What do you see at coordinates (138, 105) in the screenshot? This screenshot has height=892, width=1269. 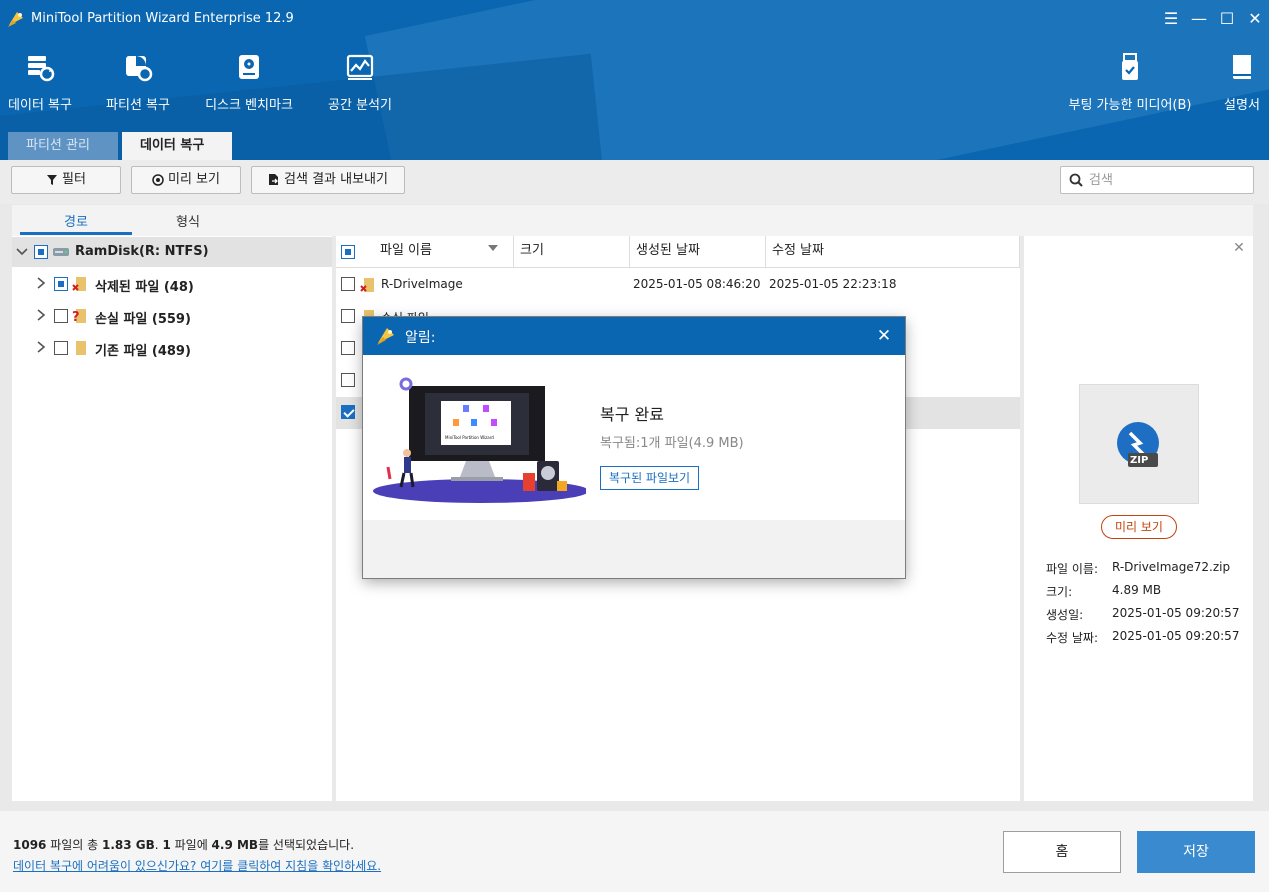 I see `toolbar-partition-recovery-label: 파티션 복구` at bounding box center [138, 105].